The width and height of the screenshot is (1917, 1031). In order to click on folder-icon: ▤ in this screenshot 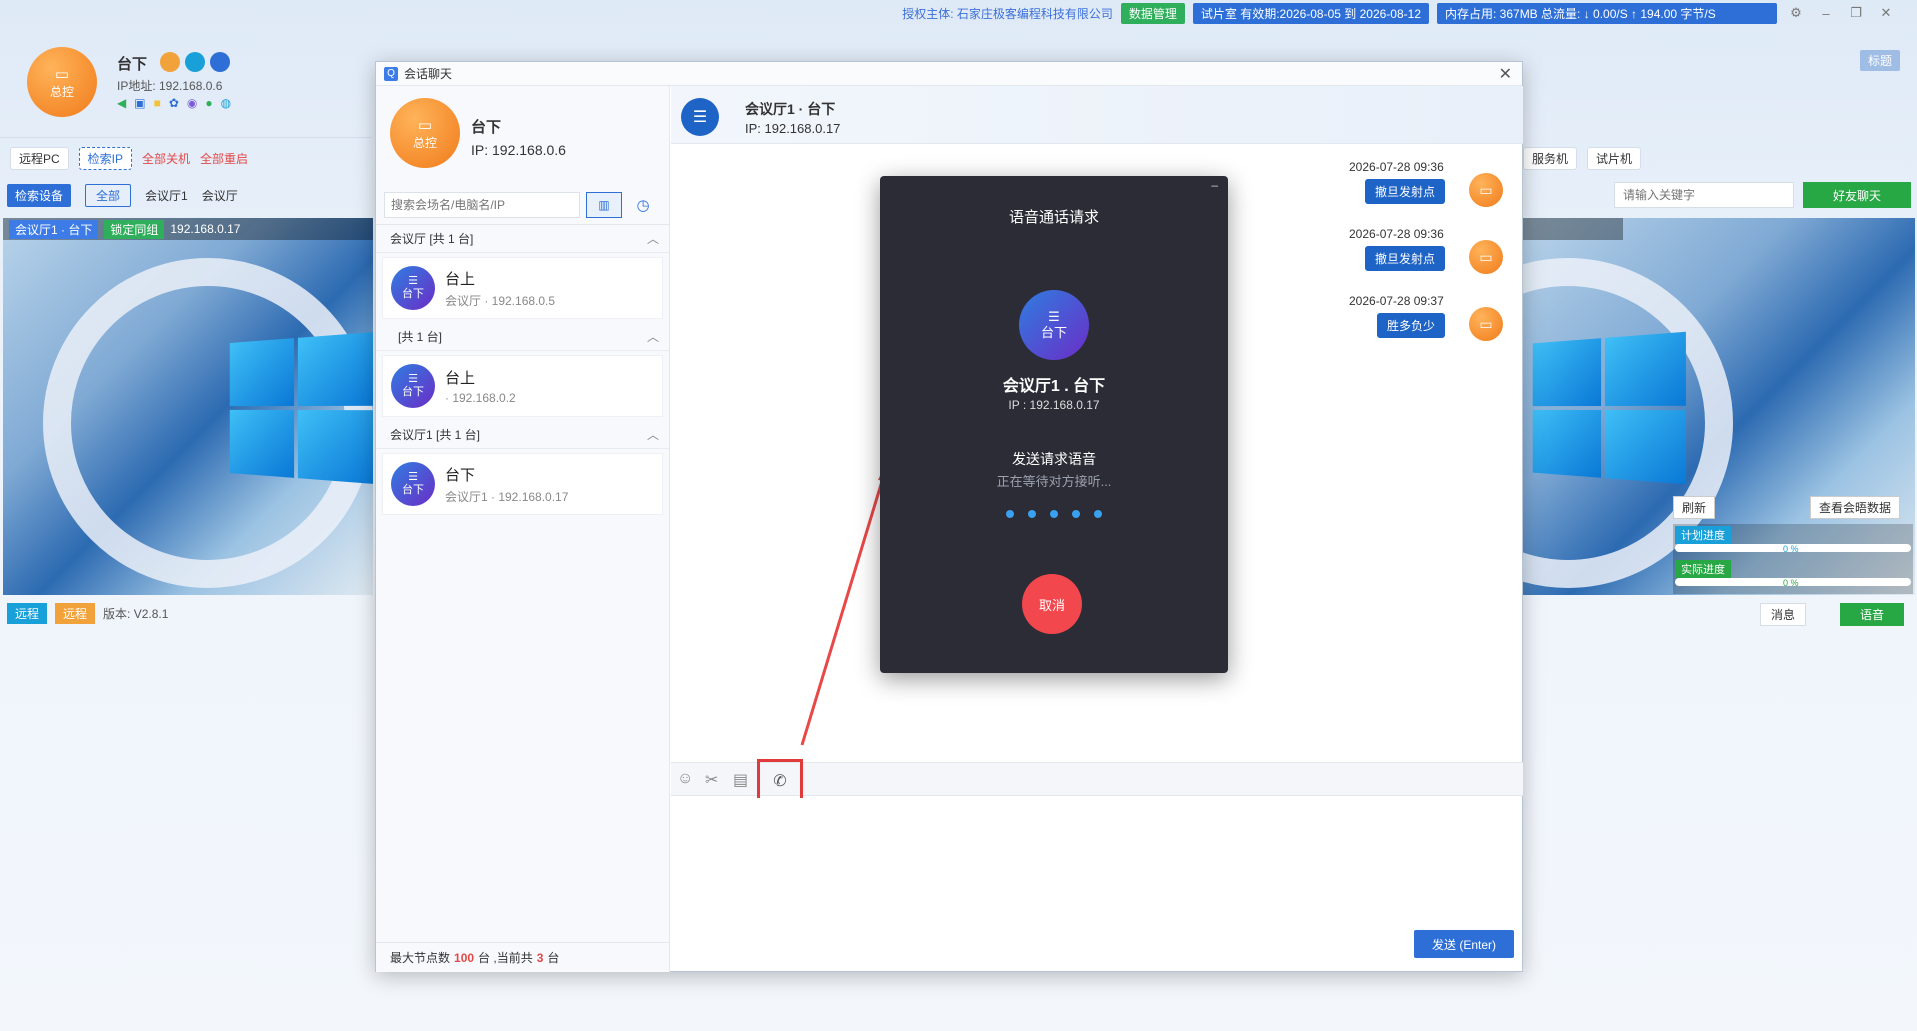, I will do `click(740, 780)`.